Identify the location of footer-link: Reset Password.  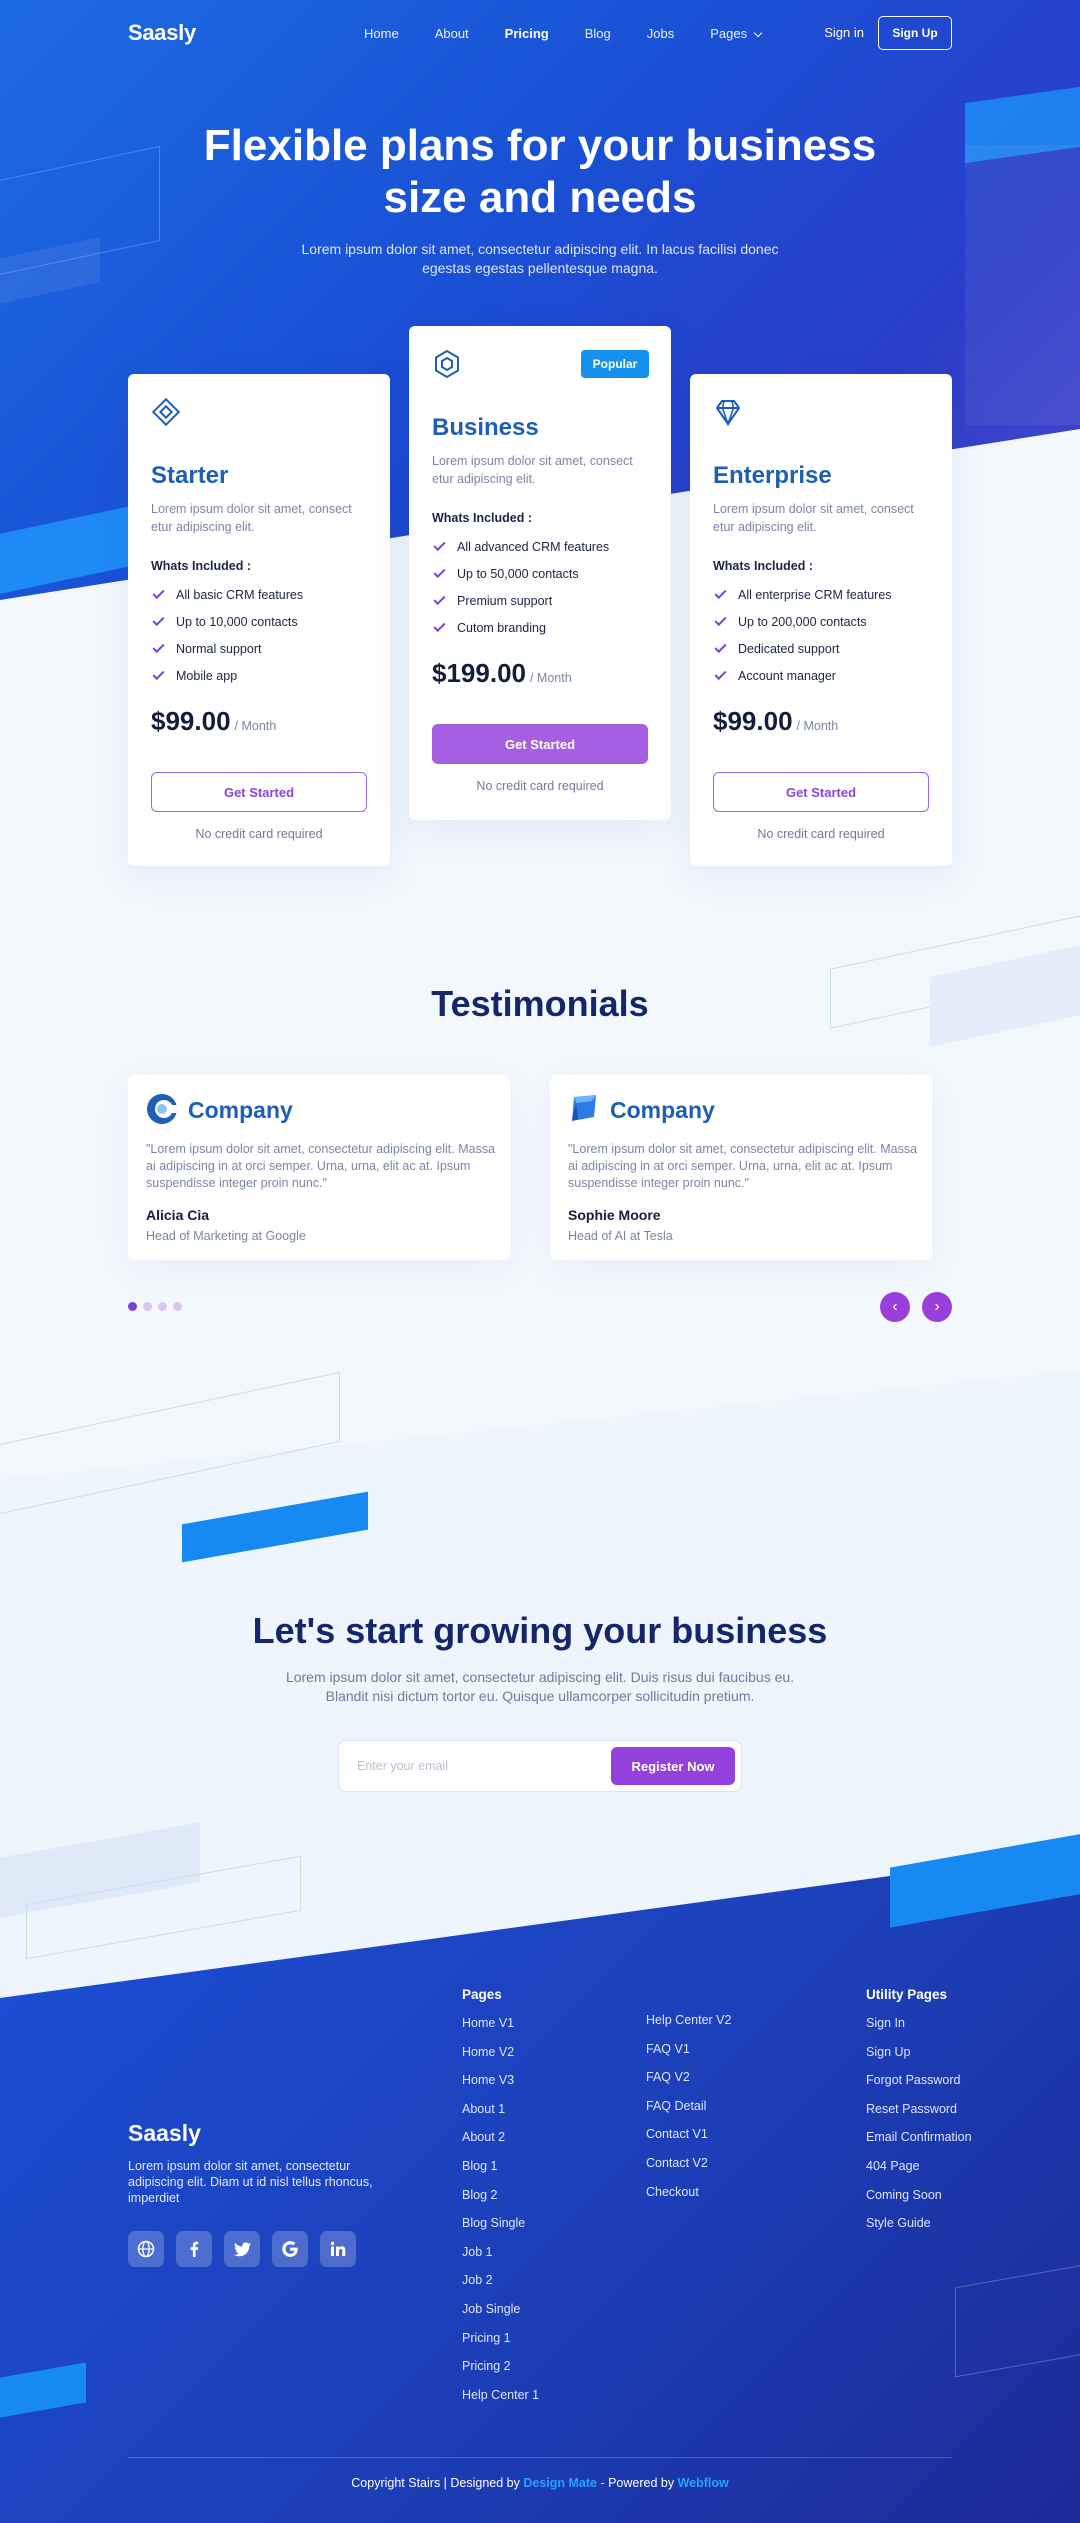
(919, 2114).